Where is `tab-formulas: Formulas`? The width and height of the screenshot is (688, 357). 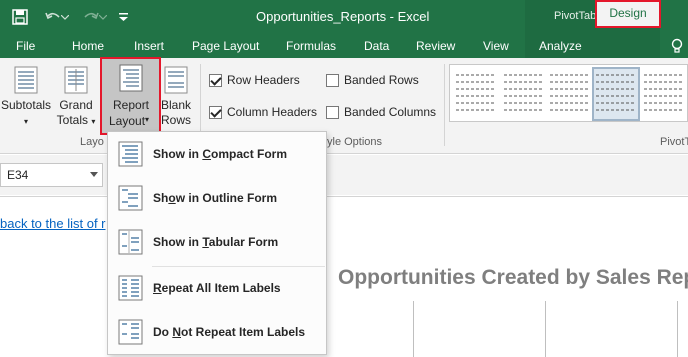 tab-formulas: Formulas is located at coordinates (311, 46).